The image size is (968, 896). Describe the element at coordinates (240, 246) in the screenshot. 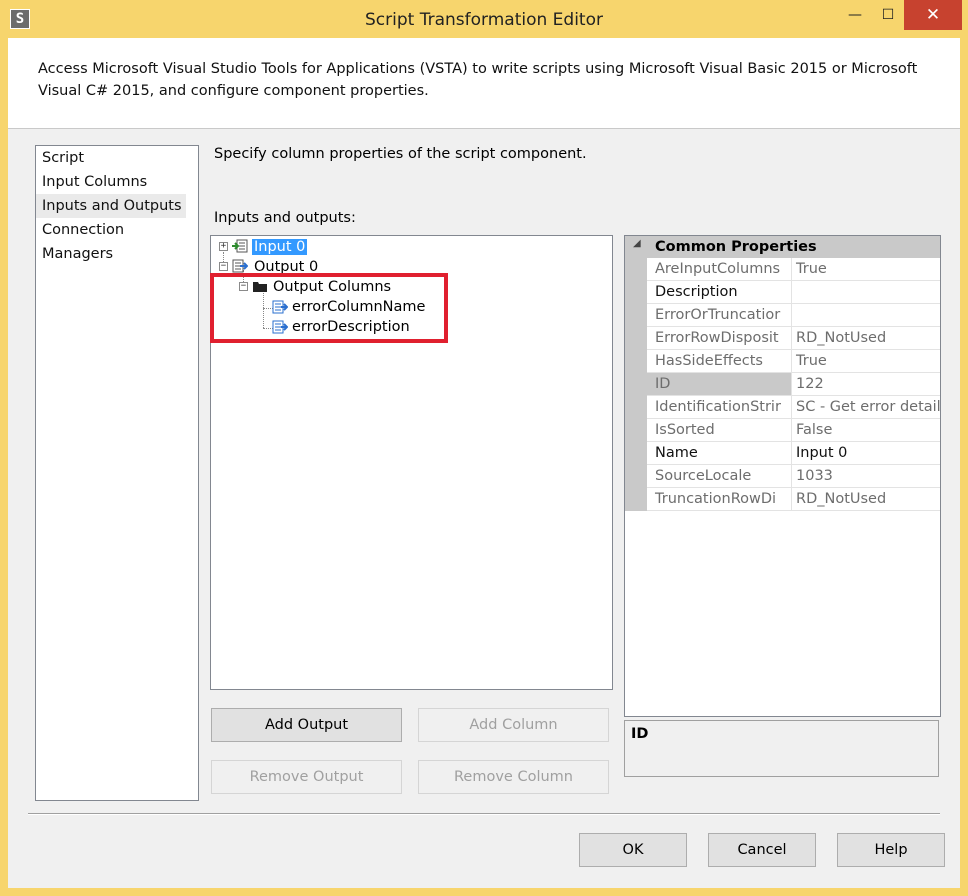

I see `input-icon` at that location.